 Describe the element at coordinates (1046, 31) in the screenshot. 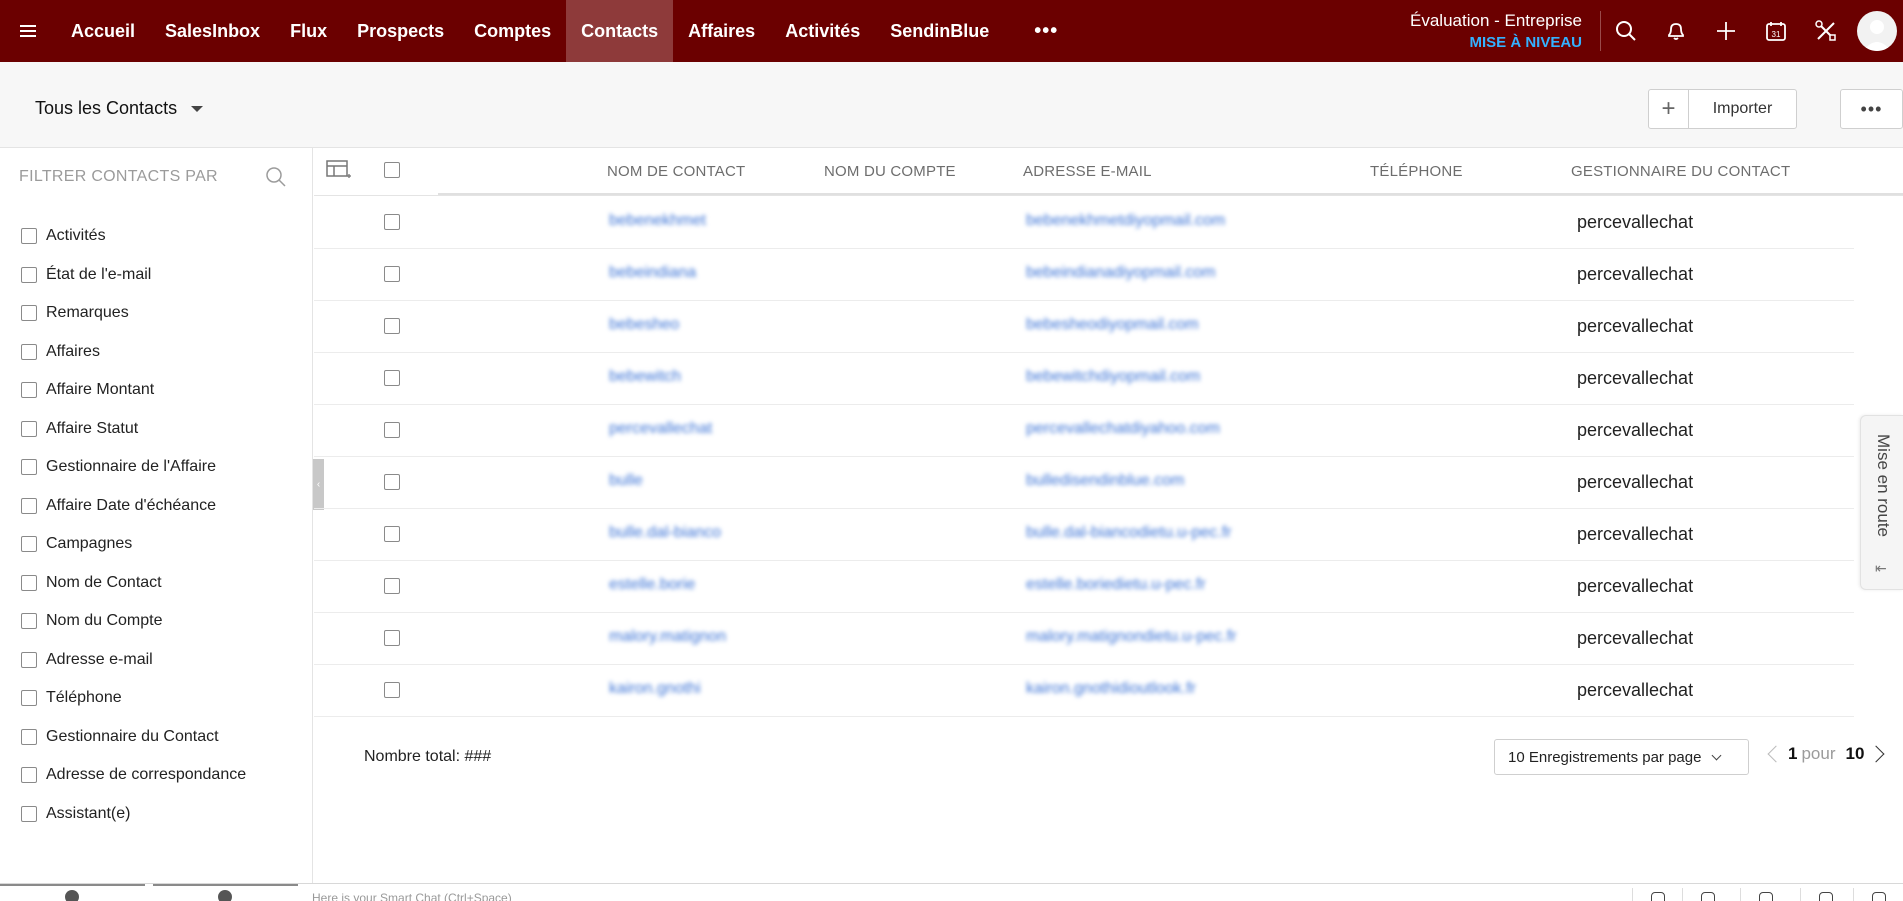

I see `nav-more-button: •••` at that location.